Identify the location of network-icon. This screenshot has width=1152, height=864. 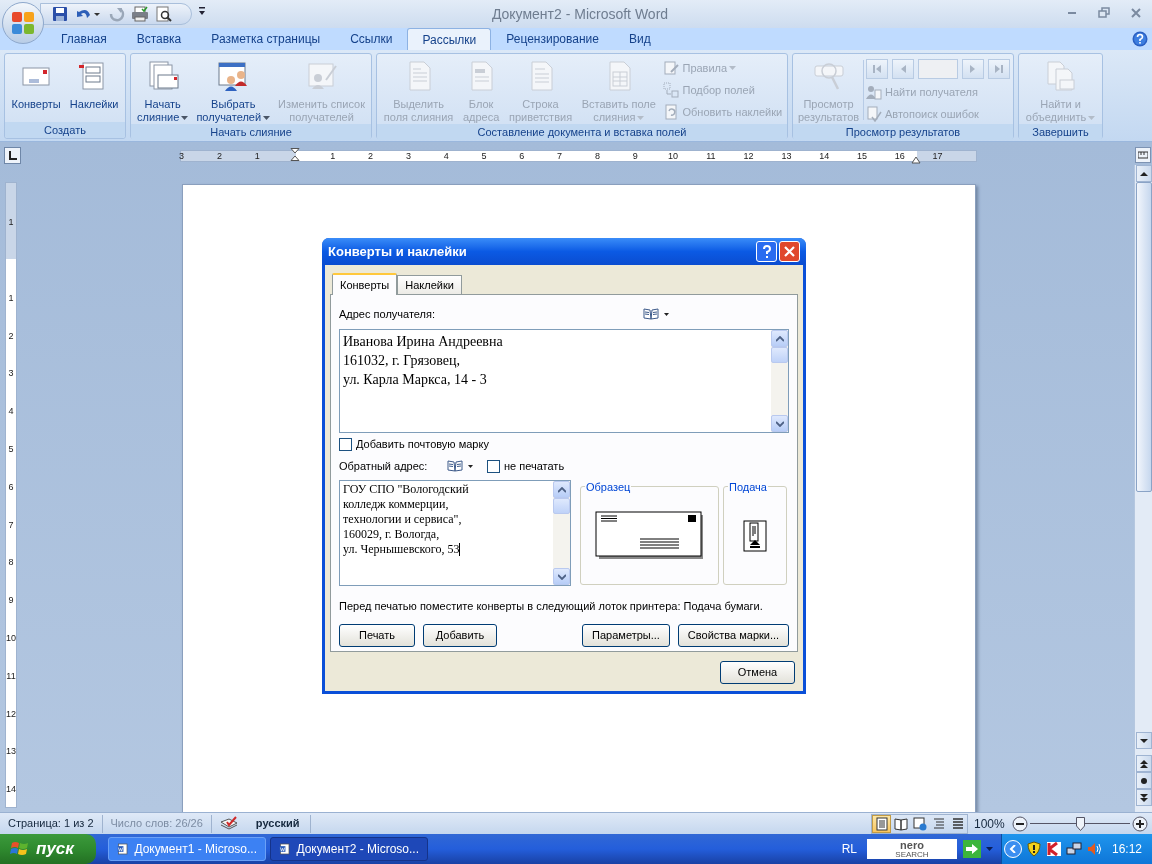
(1073, 849).